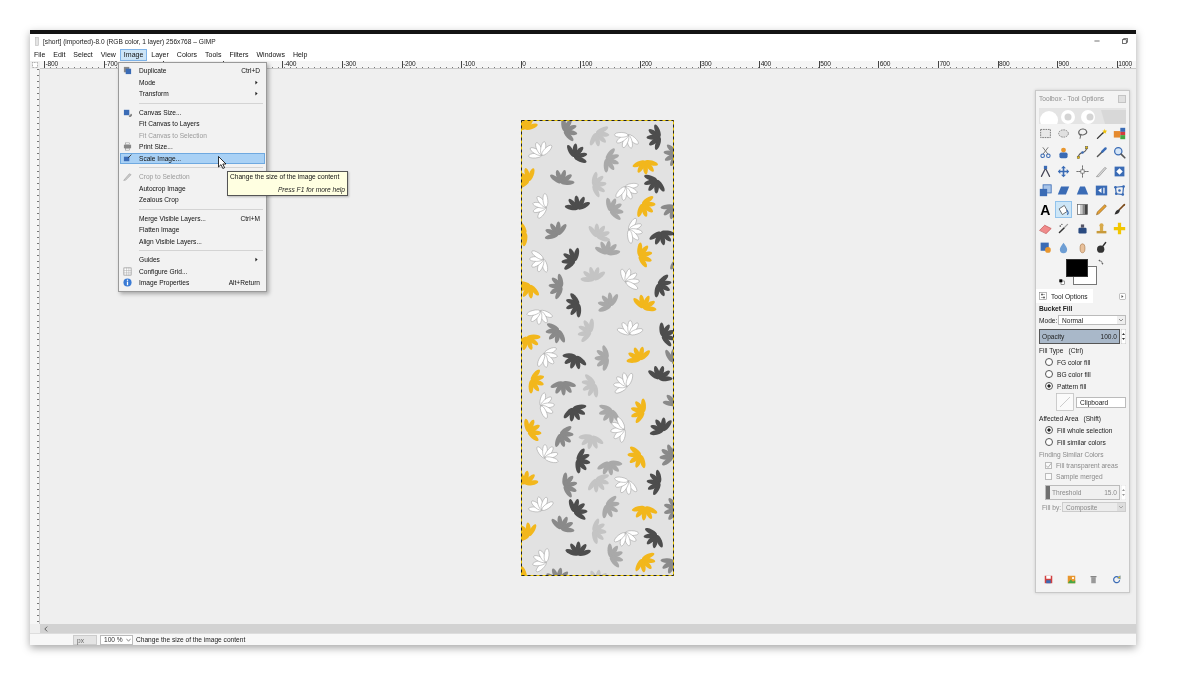 The width and height of the screenshot is (1200, 683). What do you see at coordinates (1125, 41) in the screenshot?
I see `restore-icon` at bounding box center [1125, 41].